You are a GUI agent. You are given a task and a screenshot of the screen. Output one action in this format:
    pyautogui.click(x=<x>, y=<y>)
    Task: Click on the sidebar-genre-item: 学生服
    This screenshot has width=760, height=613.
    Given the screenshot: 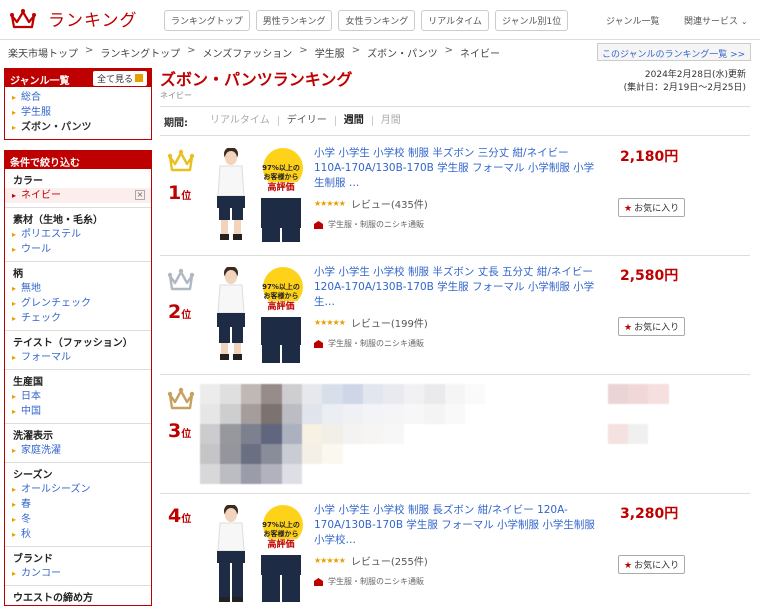 What is the action you would take?
    pyautogui.click(x=78, y=112)
    